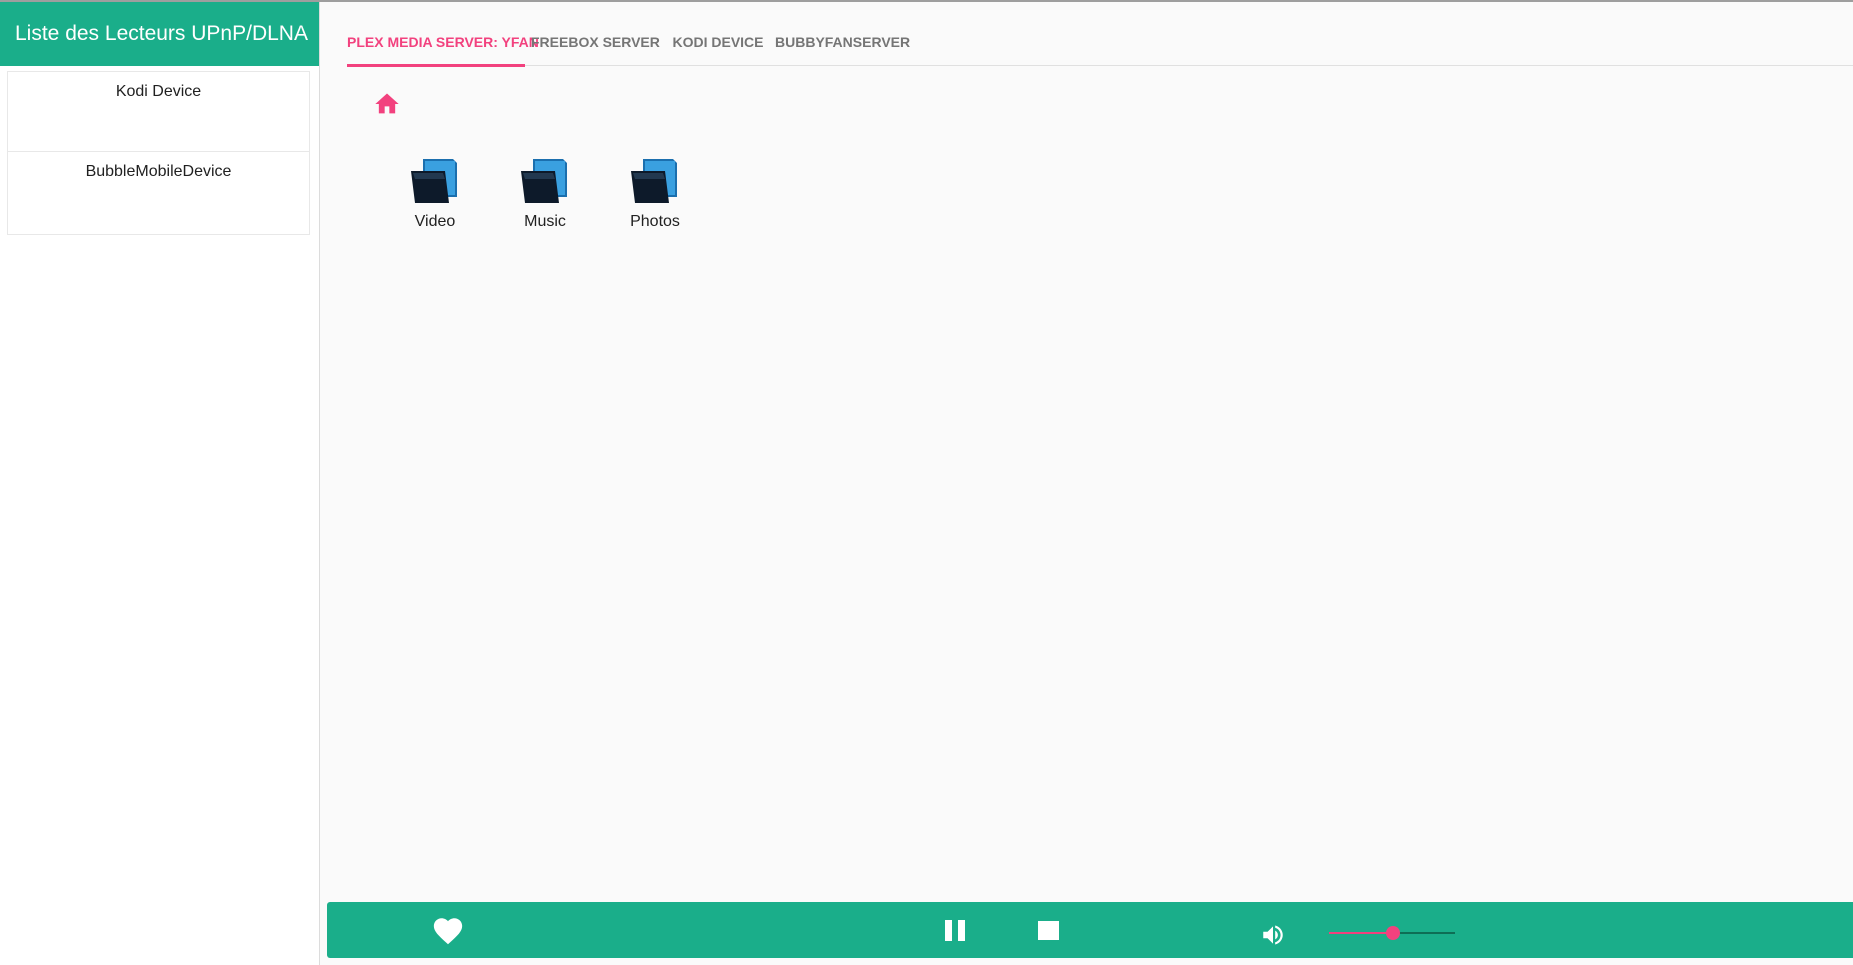 The image size is (1853, 965). Describe the element at coordinates (159, 34) in the screenshot. I see `sidebar-title: Liste des Lecteurs UPnP/DLNA` at that location.